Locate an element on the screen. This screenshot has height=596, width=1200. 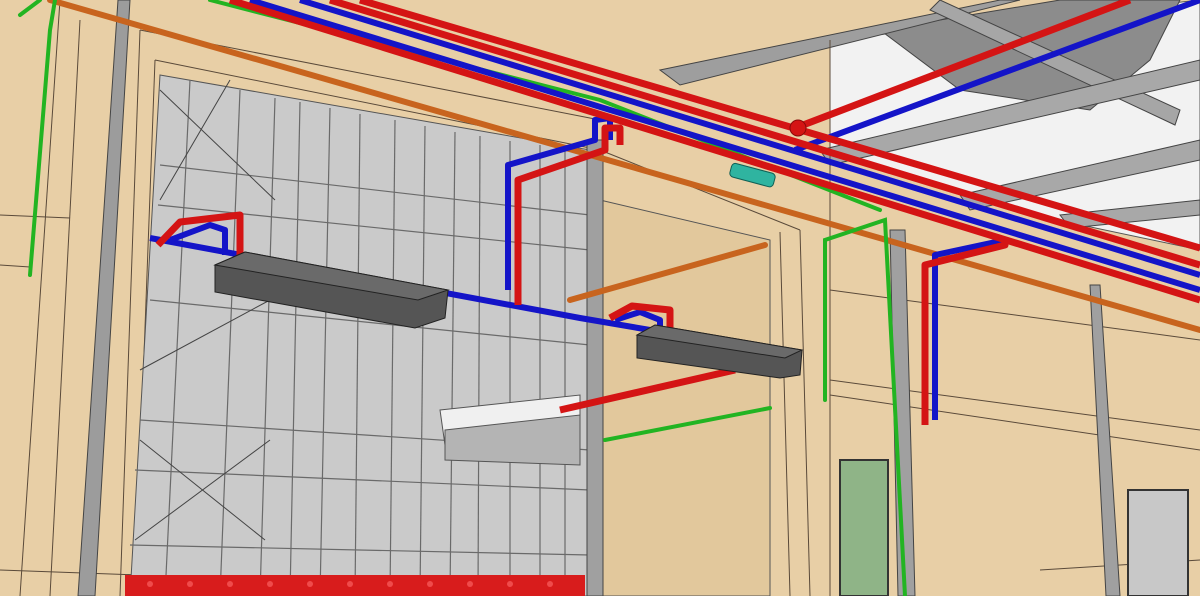
floor-equipment-red is located at coordinates (355, 585).